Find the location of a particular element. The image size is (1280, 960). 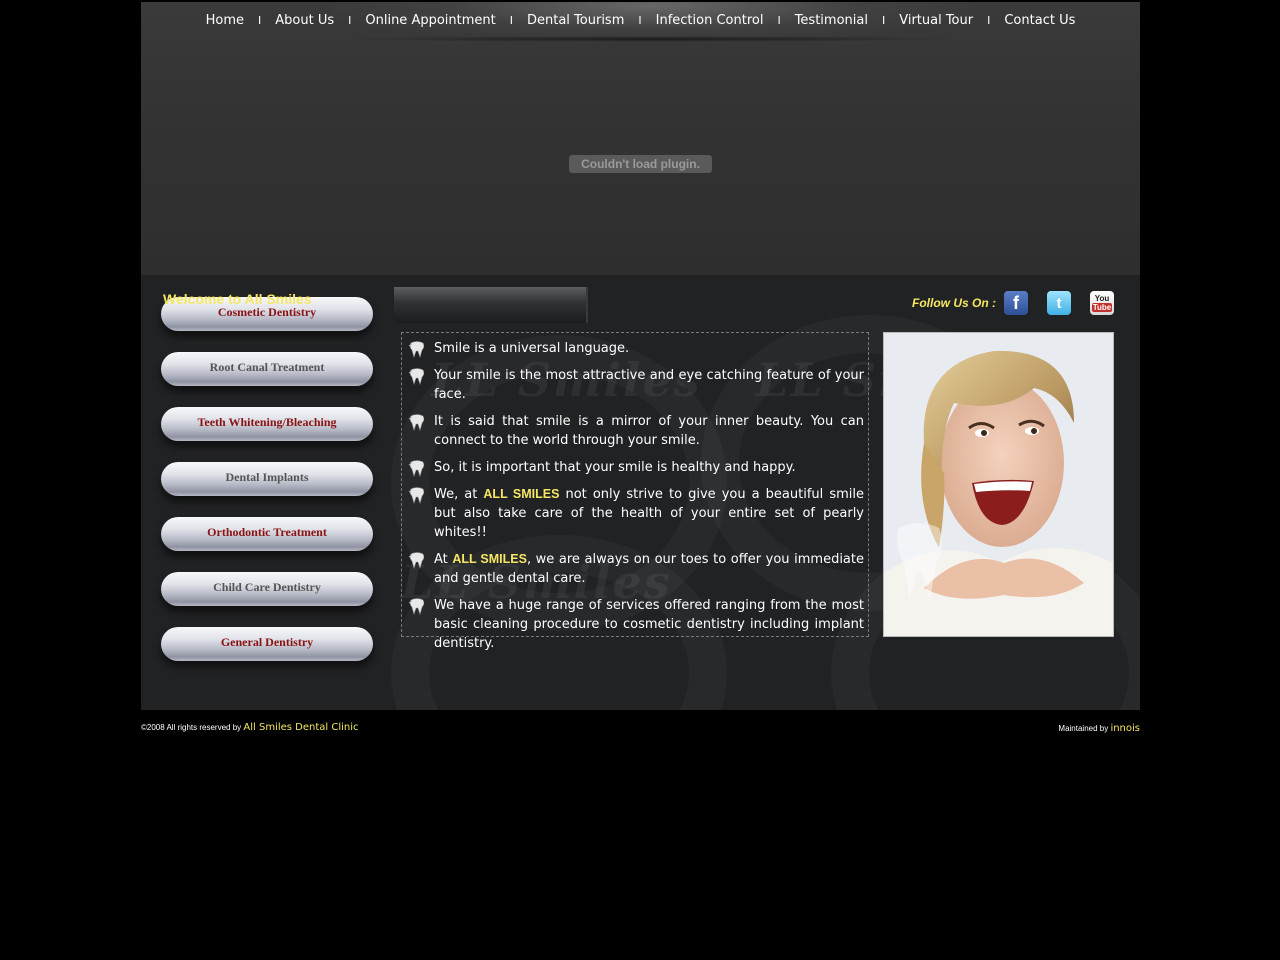

list-text: Smile is a universal language. is located at coordinates (532, 348).